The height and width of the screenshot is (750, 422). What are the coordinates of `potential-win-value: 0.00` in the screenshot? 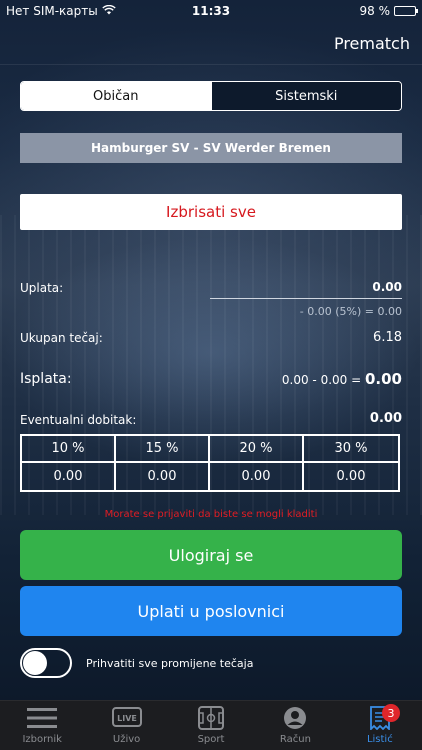 It's located at (385, 418).